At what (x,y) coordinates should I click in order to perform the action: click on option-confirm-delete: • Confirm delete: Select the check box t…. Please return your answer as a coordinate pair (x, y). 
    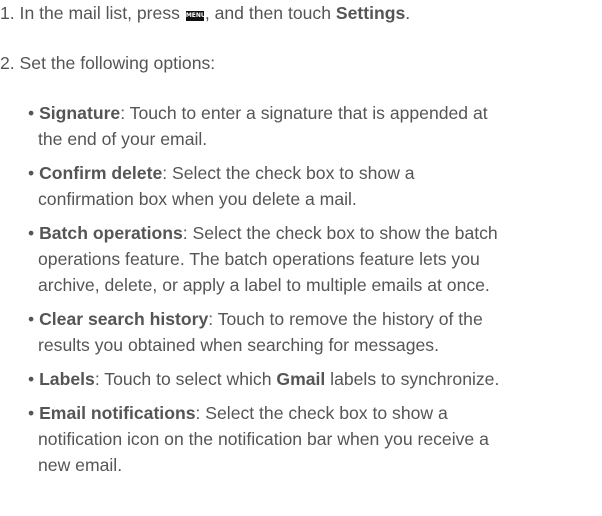
    Looking at the image, I should click on (221, 173).